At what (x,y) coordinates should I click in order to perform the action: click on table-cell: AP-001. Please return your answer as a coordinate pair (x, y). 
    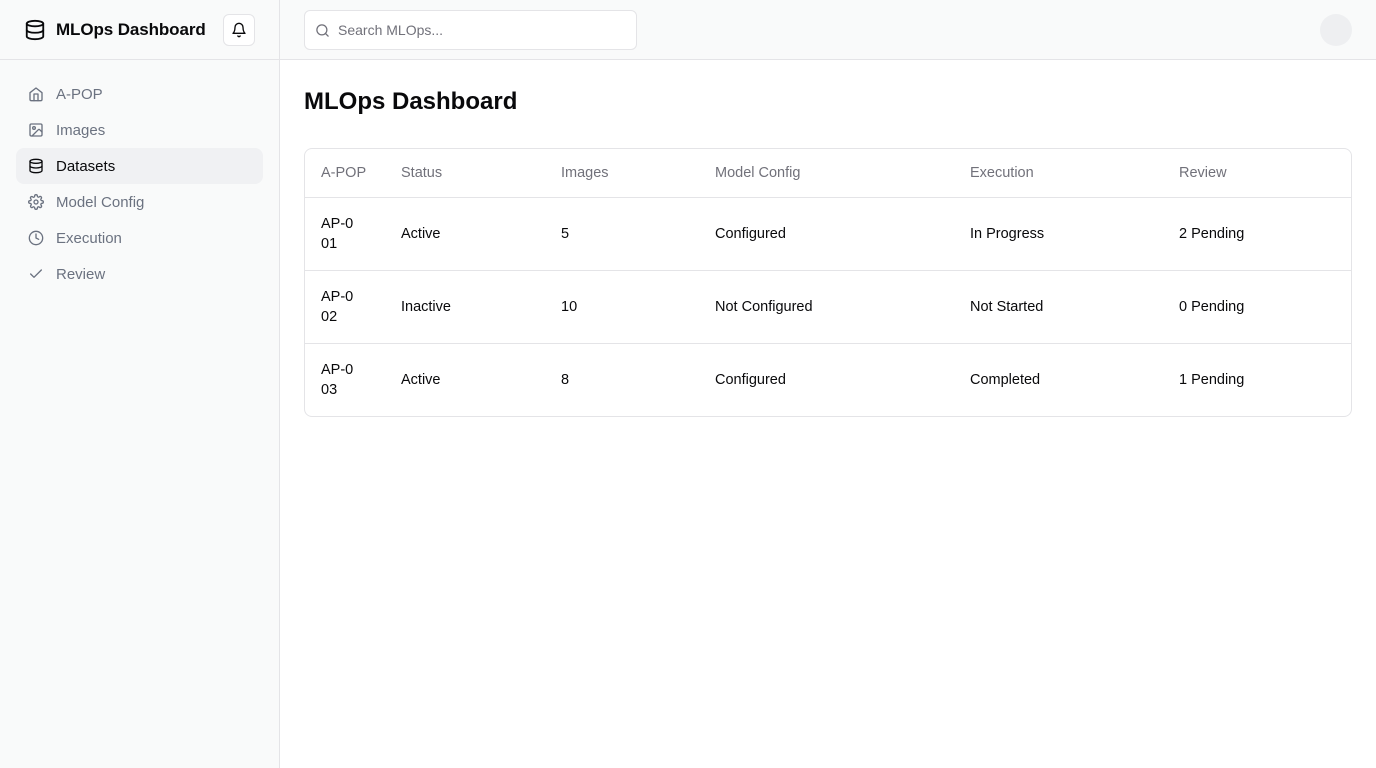
    Looking at the image, I should click on (345, 234).